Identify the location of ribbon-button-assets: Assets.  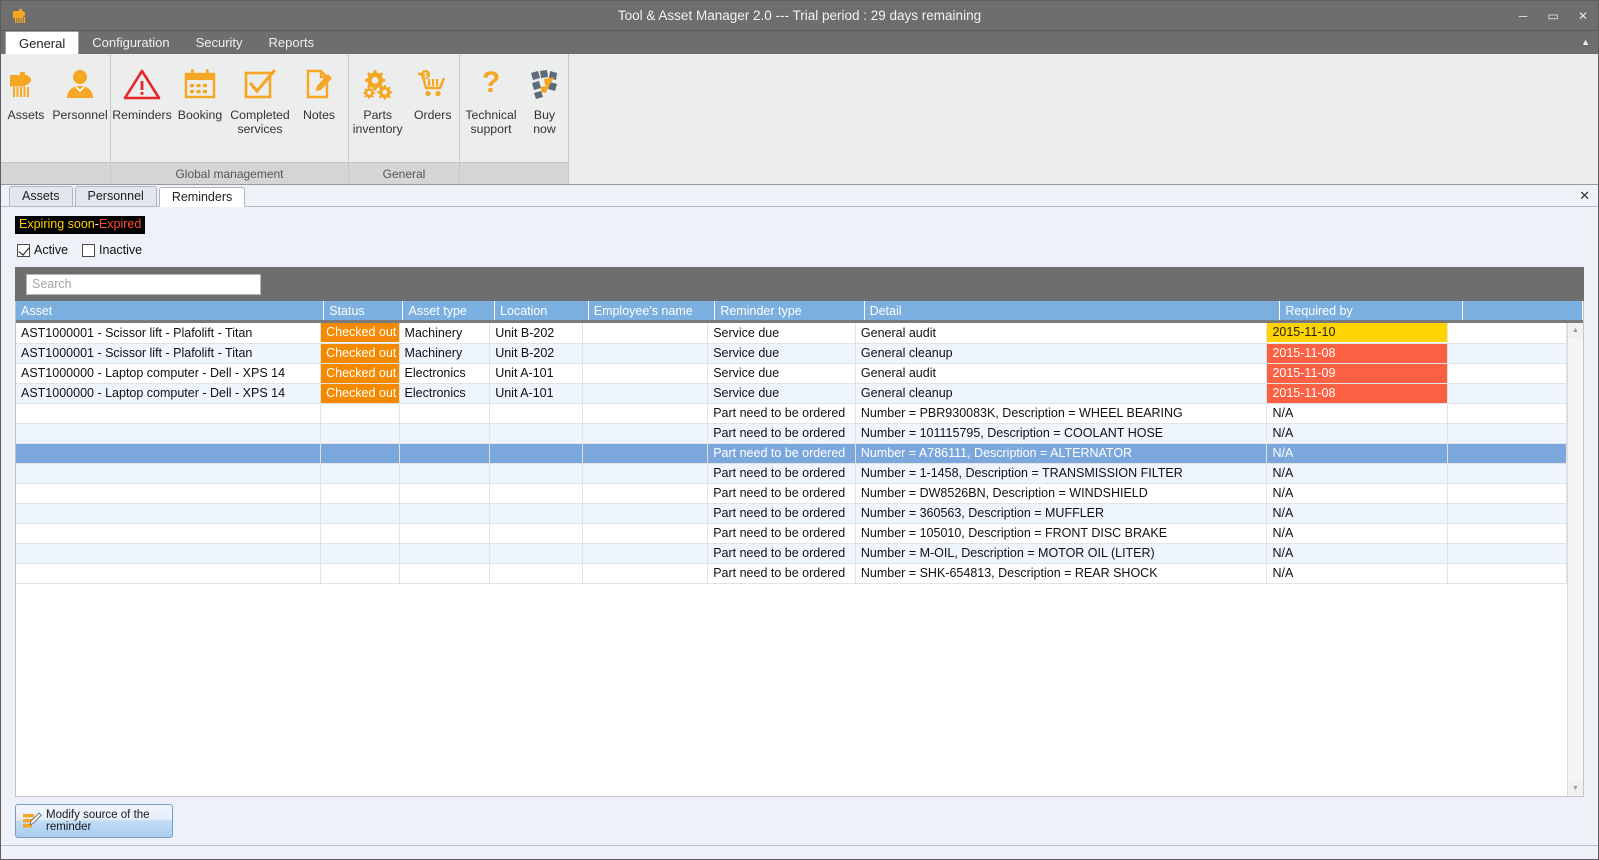
(26, 92).